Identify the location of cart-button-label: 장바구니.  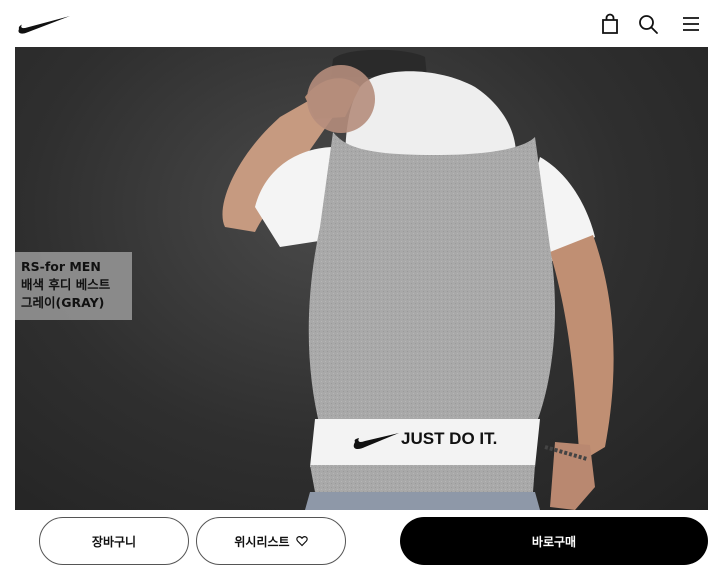
(114, 541).